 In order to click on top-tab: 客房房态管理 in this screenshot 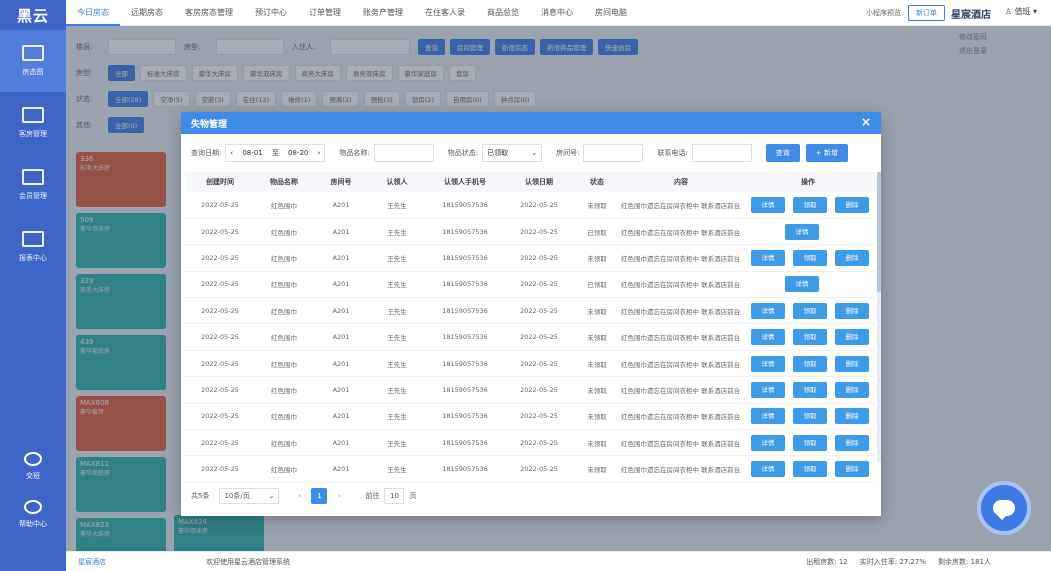, I will do `click(209, 13)`.